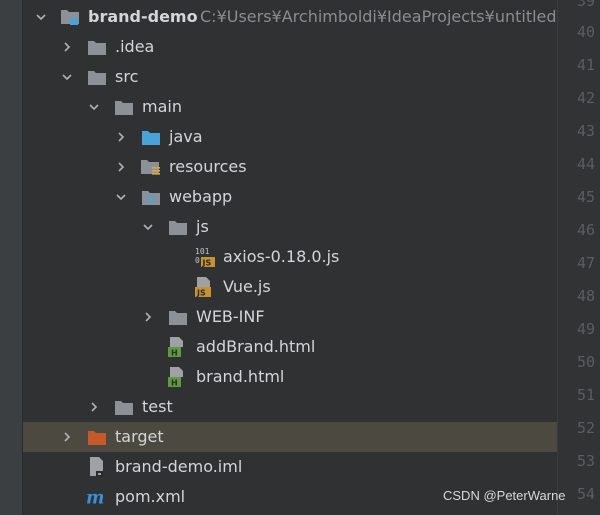 This screenshot has height=515, width=600. I want to click on tree-label-target: target, so click(139, 436).